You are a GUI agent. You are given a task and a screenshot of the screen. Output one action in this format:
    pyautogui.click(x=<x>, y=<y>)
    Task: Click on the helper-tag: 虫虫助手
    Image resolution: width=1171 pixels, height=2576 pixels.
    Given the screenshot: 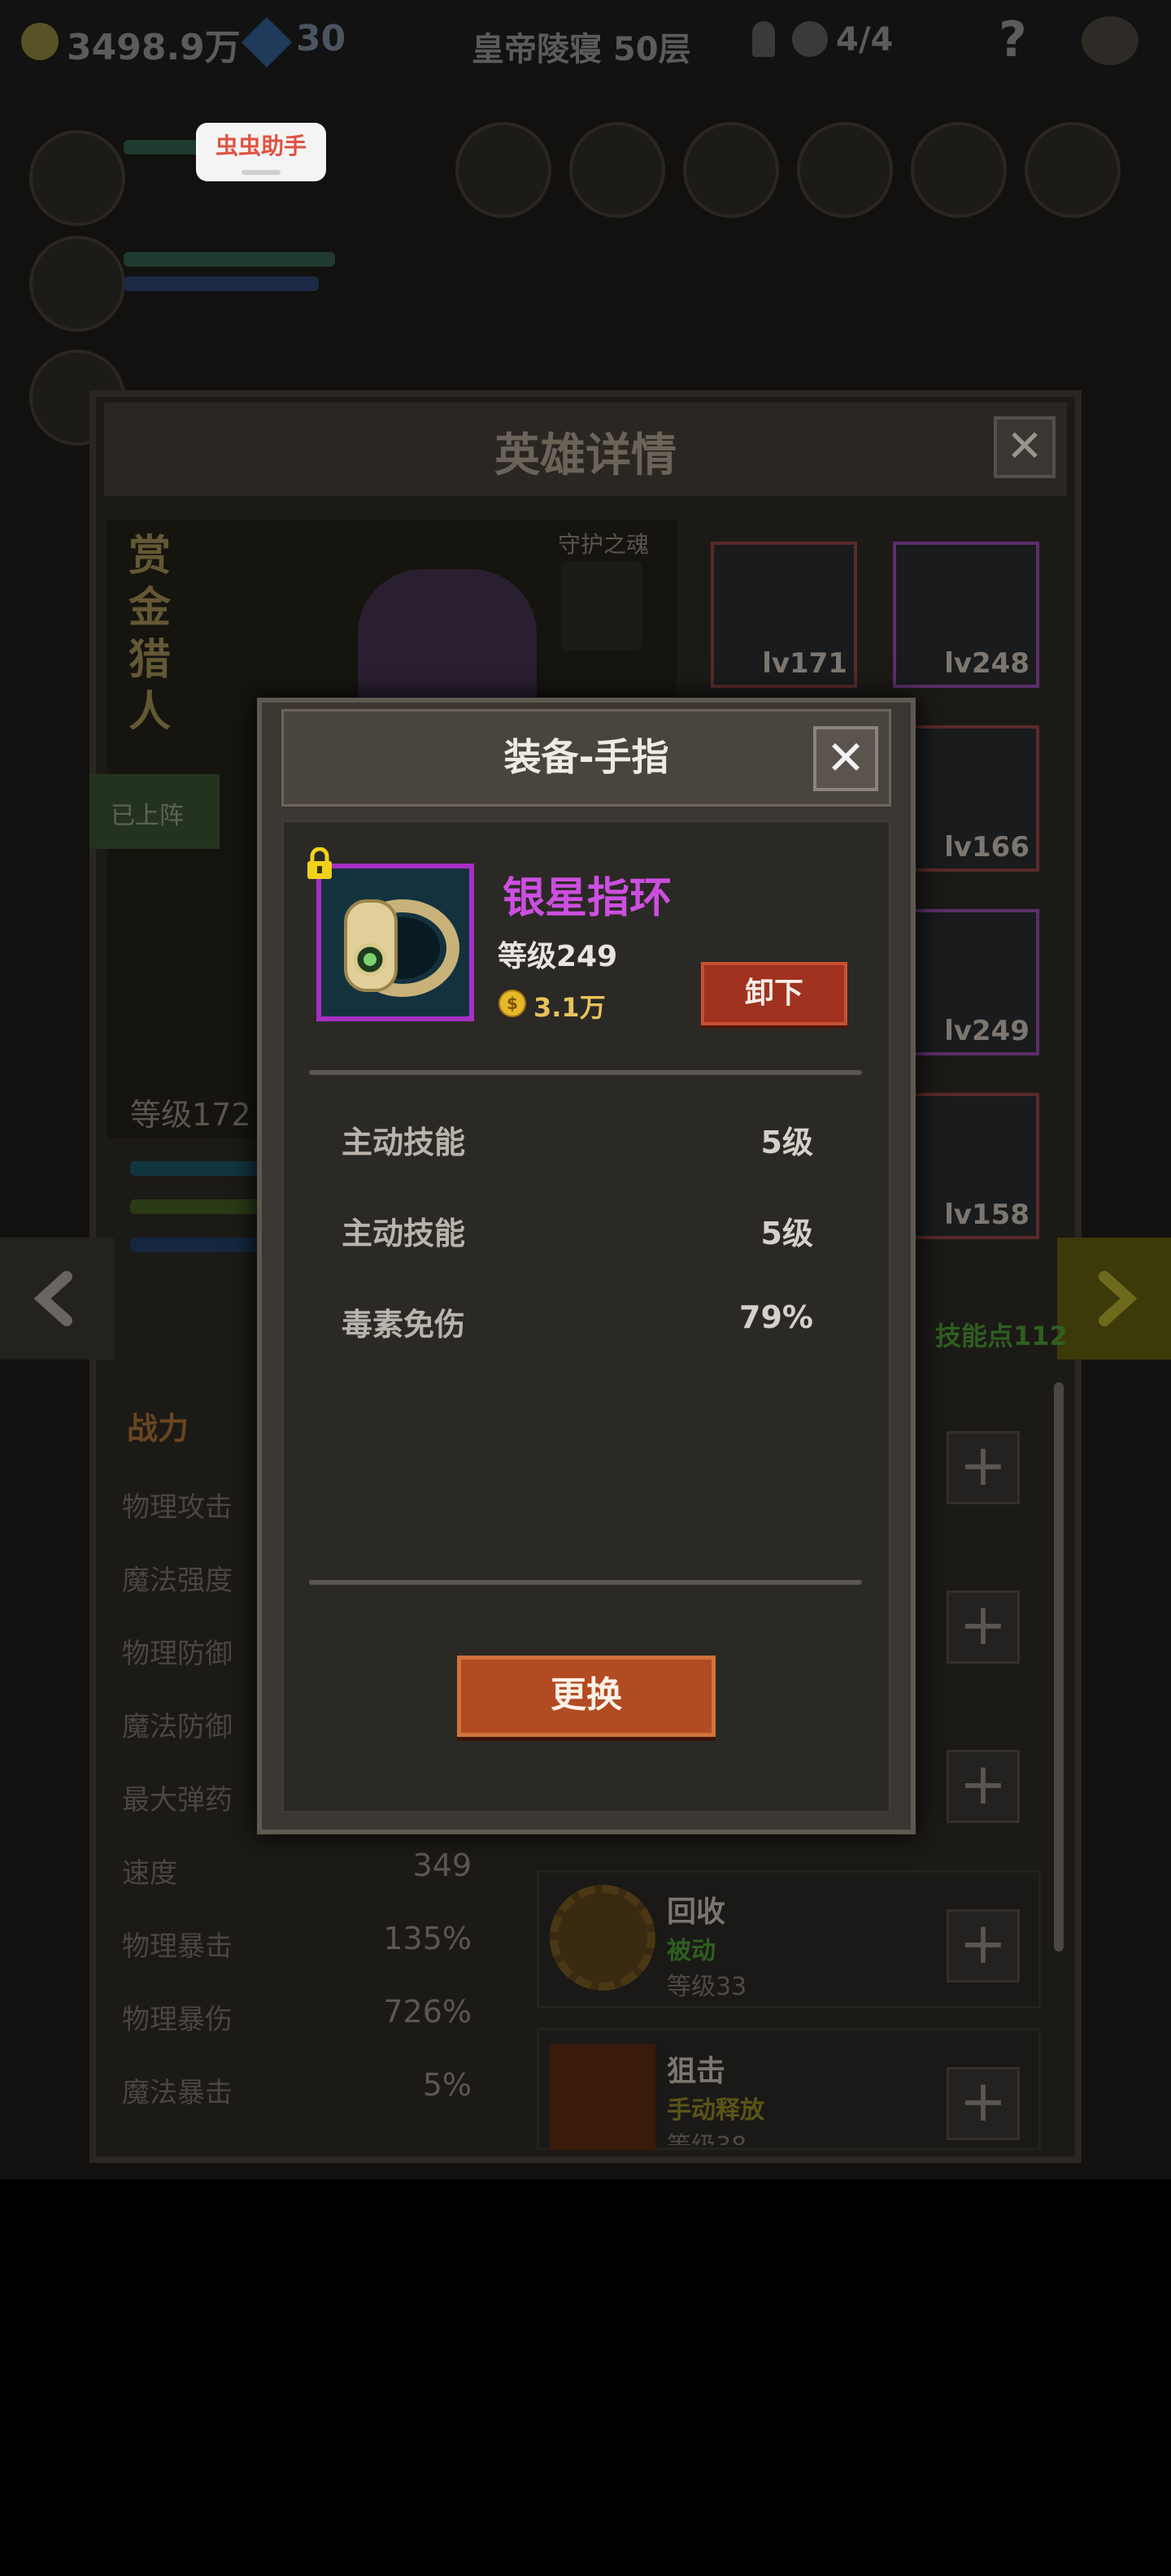 What is the action you would take?
    pyautogui.click(x=261, y=152)
    